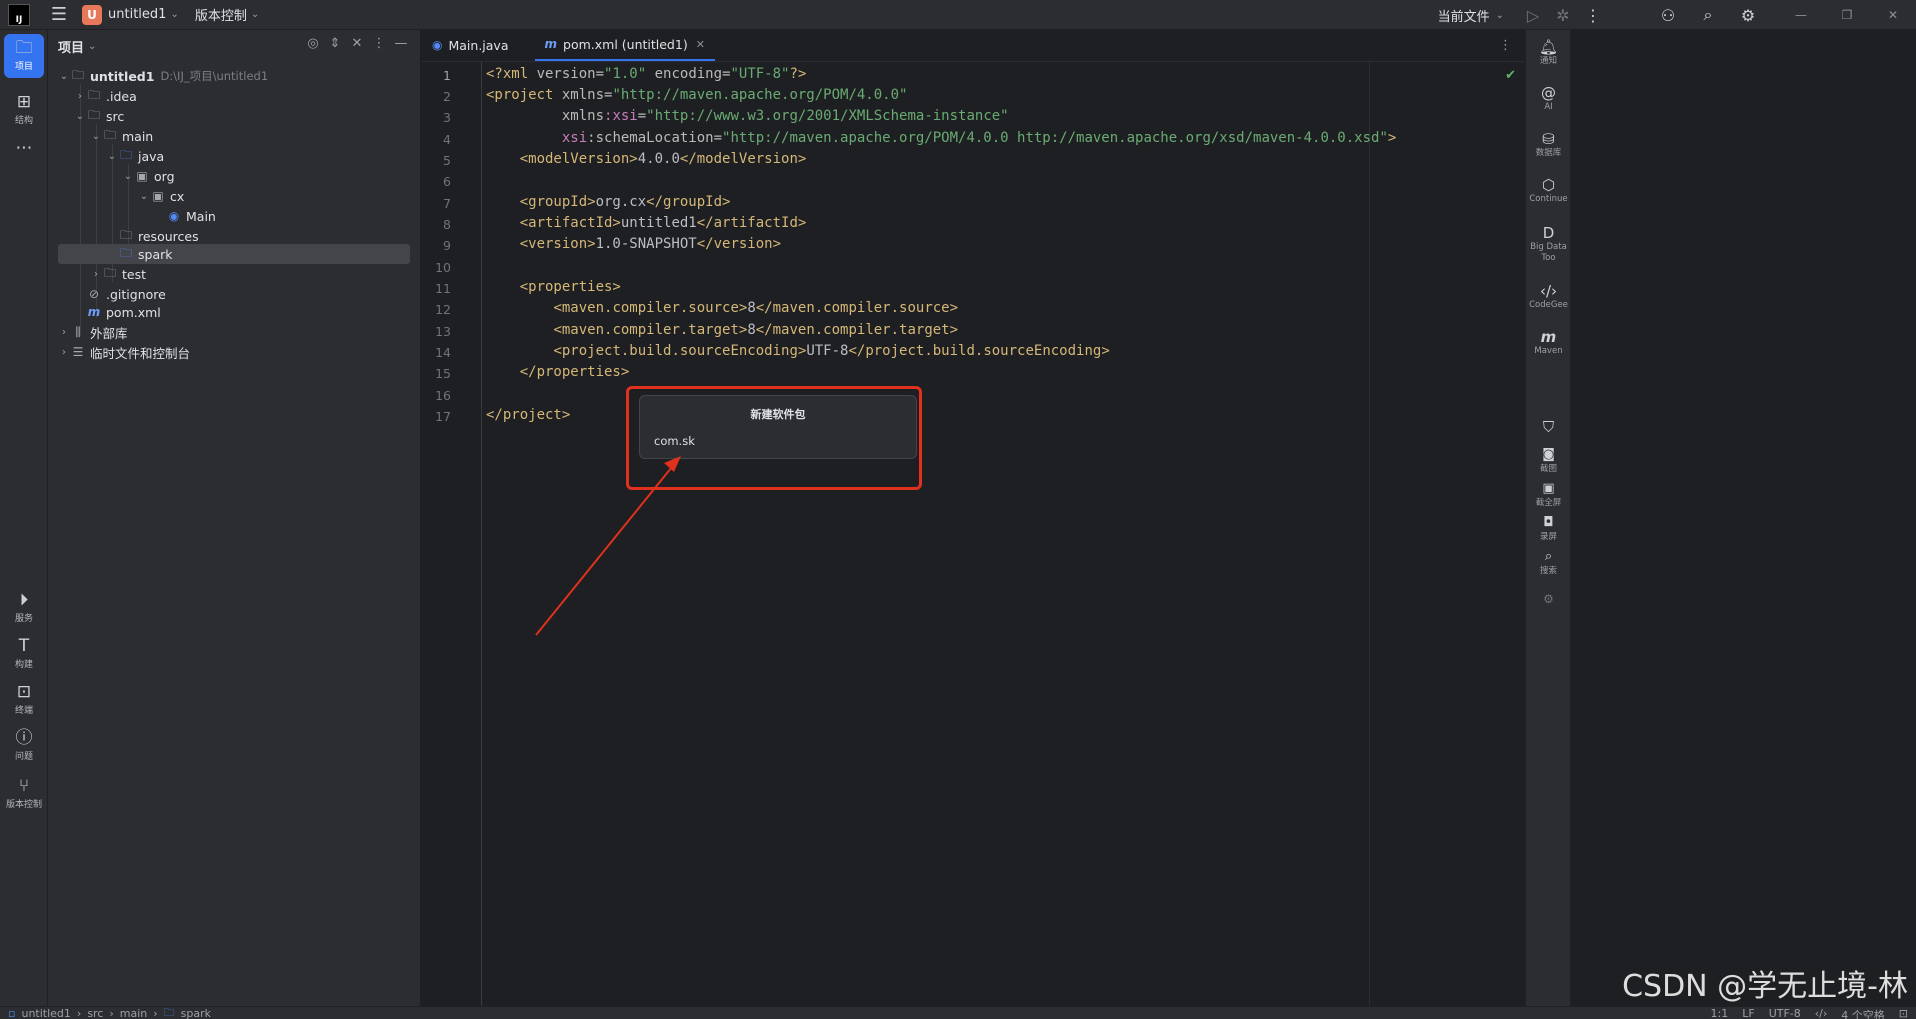 The width and height of the screenshot is (1916, 1019). What do you see at coordinates (45, 1013) in the screenshot?
I see `breadcrumb-item: untitled1` at bounding box center [45, 1013].